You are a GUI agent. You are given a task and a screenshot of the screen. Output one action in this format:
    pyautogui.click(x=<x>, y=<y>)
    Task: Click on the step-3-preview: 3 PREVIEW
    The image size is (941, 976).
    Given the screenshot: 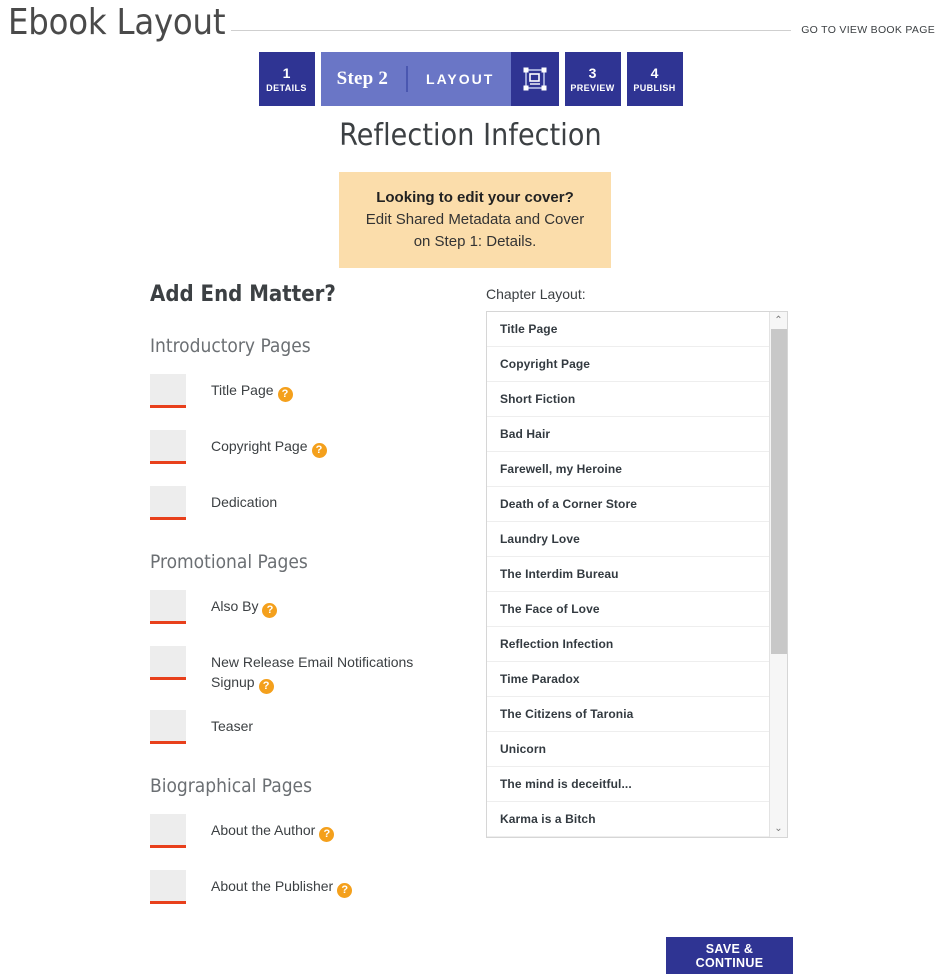 What is the action you would take?
    pyautogui.click(x=592, y=79)
    